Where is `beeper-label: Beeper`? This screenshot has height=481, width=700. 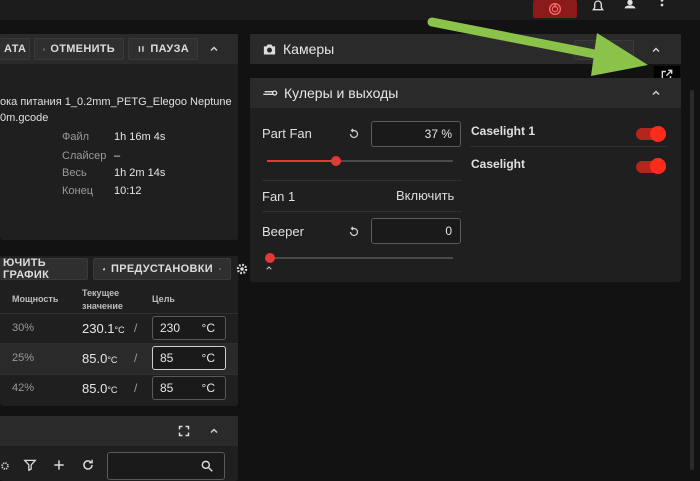 beeper-label: Beeper is located at coordinates (283, 231).